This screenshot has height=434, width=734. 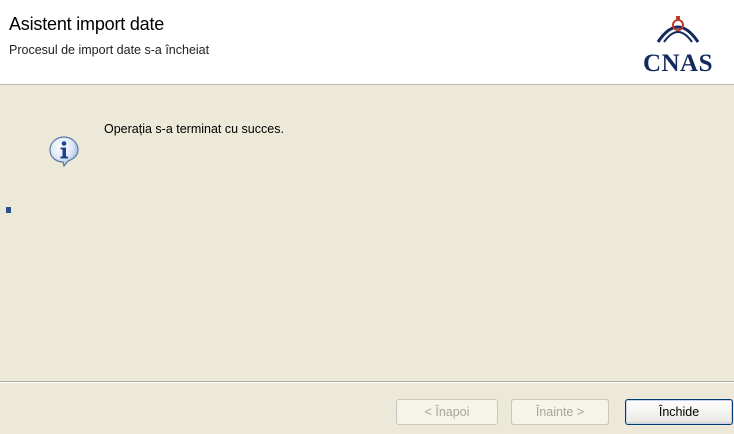 I want to click on edge-marker, so click(x=8, y=210).